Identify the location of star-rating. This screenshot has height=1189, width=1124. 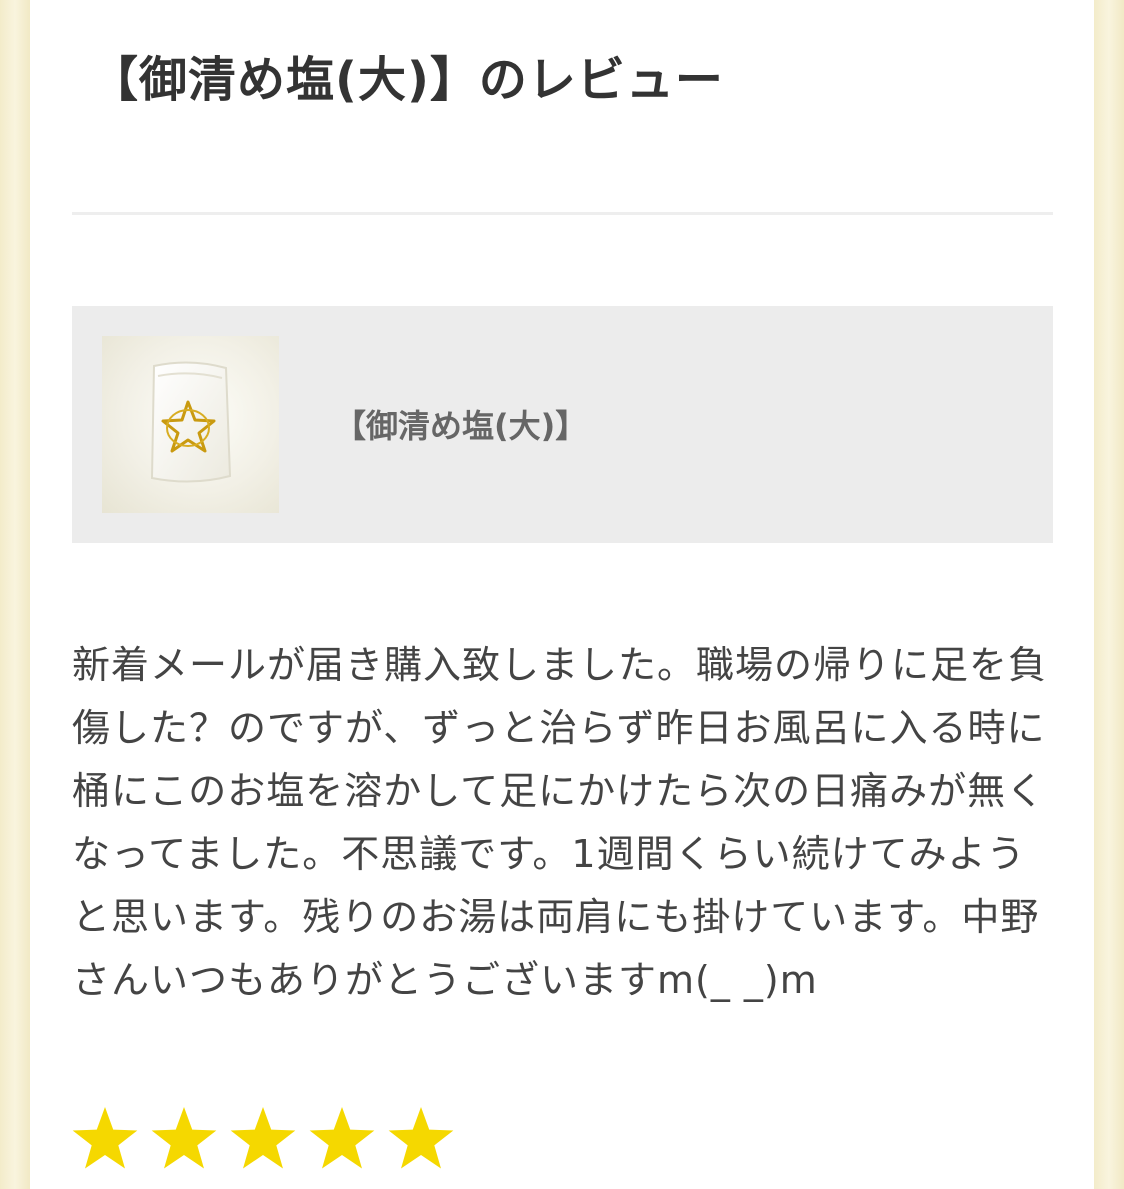
(267, 1144).